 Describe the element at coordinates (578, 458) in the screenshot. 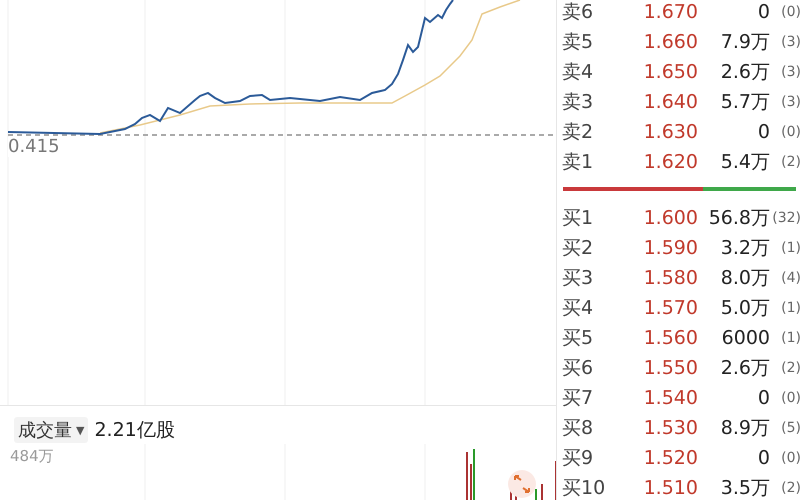

I see `level-label: 买9` at that location.